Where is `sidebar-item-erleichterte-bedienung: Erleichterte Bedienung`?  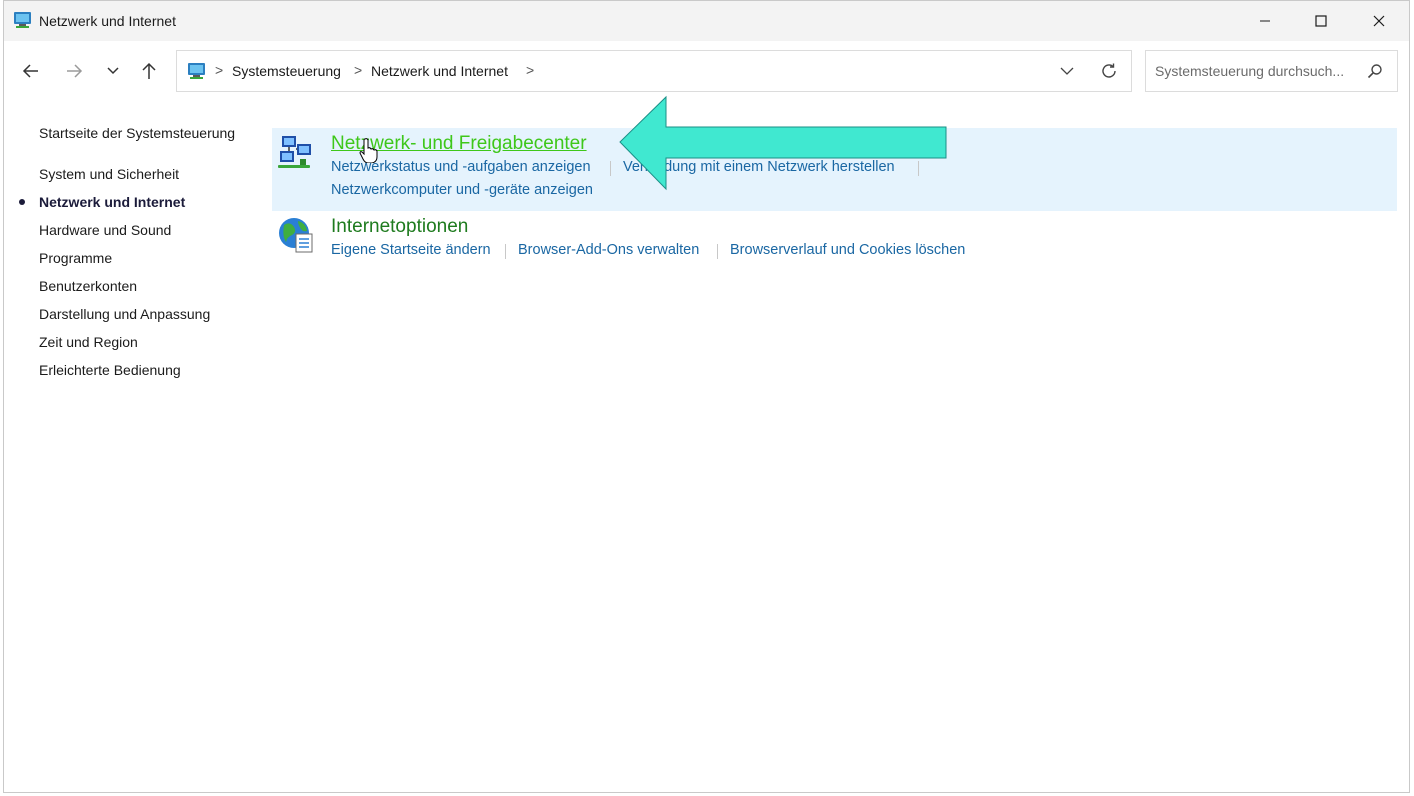
sidebar-item-erleichterte-bedienung: Erleichterte Bedienung is located at coordinates (110, 370).